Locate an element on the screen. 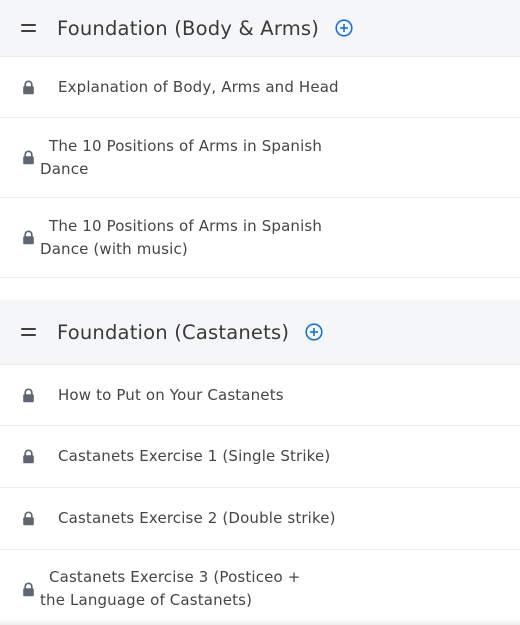 Image resolution: width=520 pixels, height=625 pixels. section-title: Foundation (Castanets) is located at coordinates (173, 332).